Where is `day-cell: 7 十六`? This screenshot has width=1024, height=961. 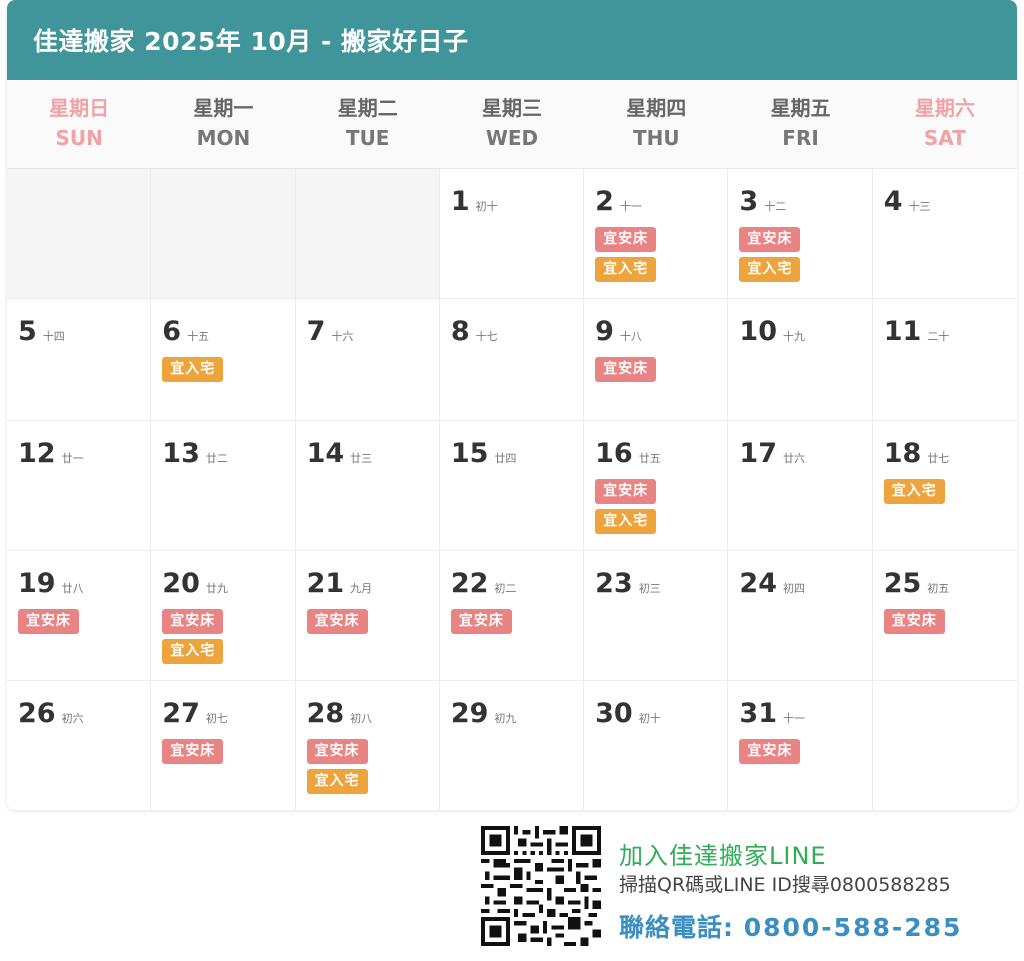
day-cell: 7 十六 is located at coordinates (367, 360).